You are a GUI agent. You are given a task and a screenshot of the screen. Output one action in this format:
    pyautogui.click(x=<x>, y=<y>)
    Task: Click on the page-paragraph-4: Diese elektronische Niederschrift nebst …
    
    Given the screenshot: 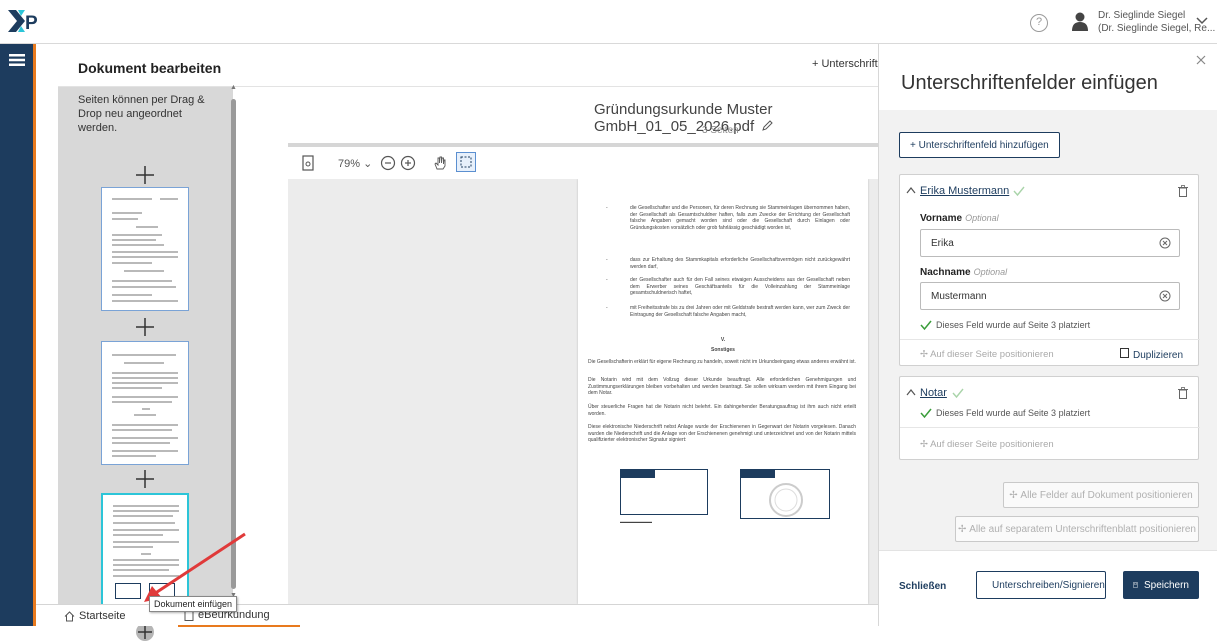 What is the action you would take?
    pyautogui.click(x=722, y=433)
    